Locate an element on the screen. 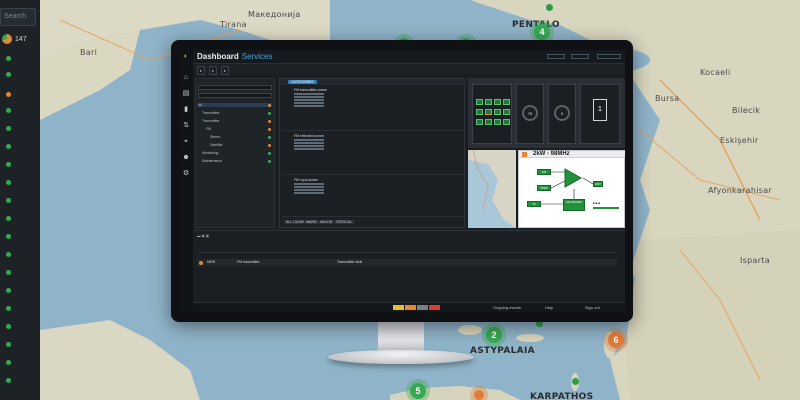  ongoing-events-link: Ongoing events is located at coordinates (507, 307).